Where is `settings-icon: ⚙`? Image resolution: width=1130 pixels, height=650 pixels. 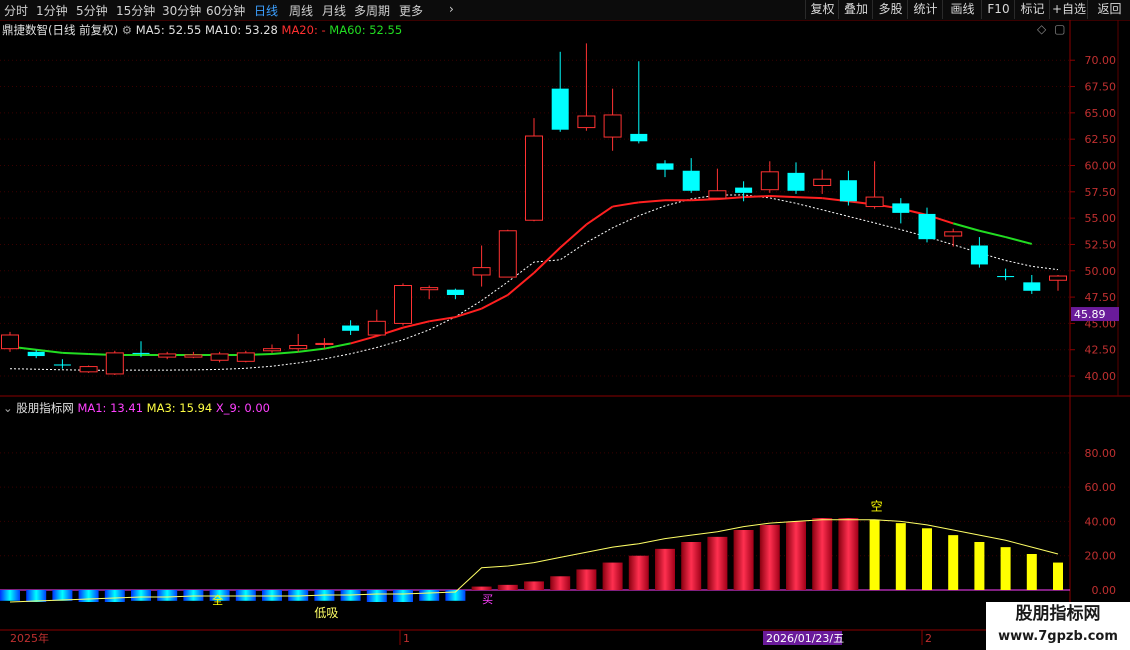 settings-icon: ⚙ is located at coordinates (129, 30).